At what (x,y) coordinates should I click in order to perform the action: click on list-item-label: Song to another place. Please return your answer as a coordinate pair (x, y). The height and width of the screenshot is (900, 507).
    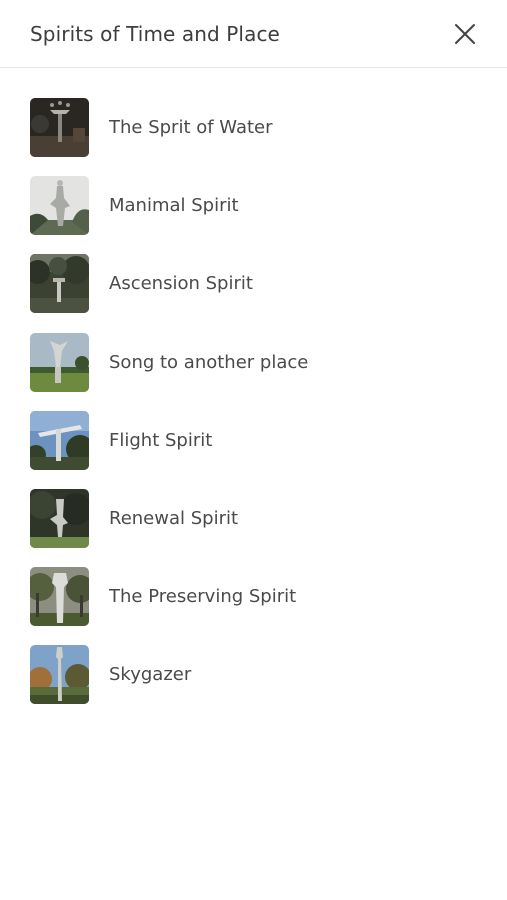
    Looking at the image, I should click on (209, 362).